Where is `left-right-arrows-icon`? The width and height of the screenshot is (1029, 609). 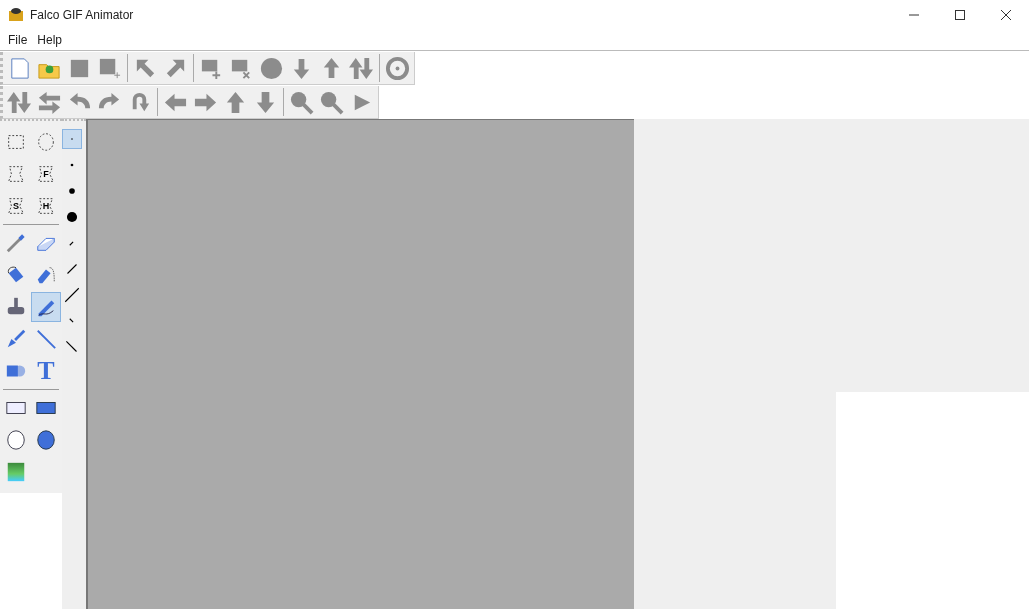 left-right-arrows-icon is located at coordinates (49, 102).